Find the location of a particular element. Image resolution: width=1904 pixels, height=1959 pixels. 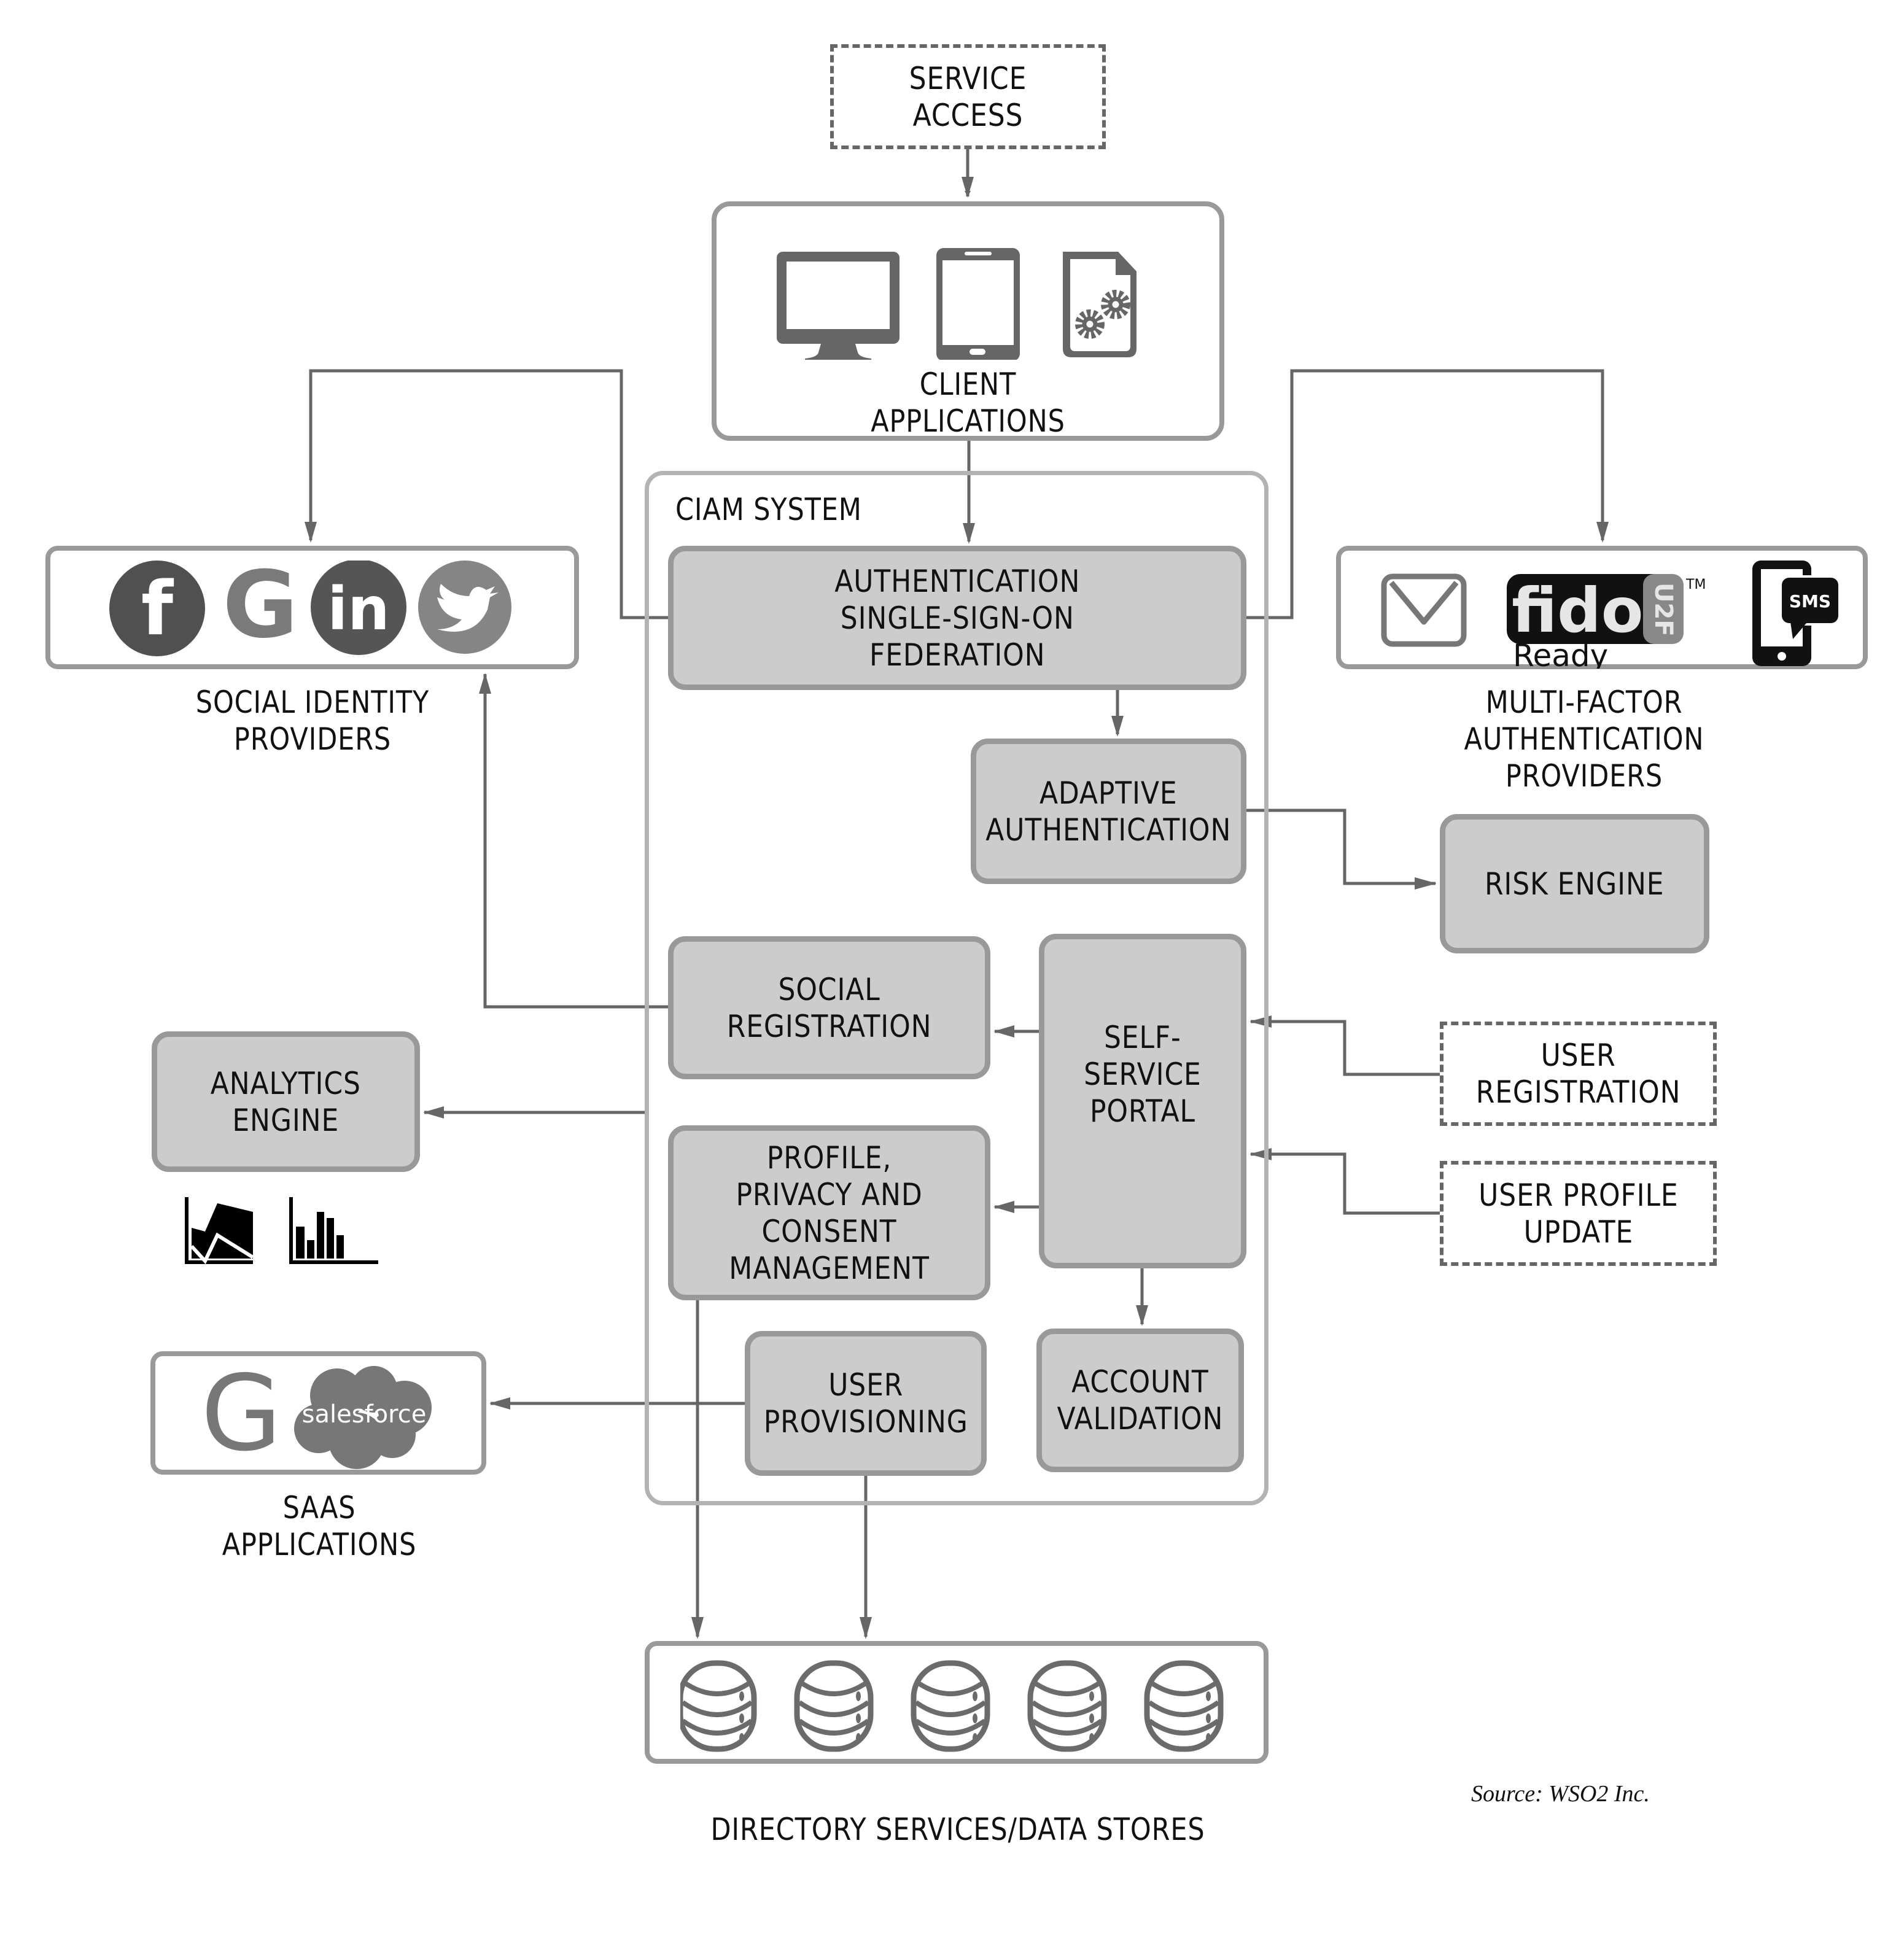

authentication-sso-federation-box: AUTHENTICATION SINGLE-SIGN-ON FEDERATION is located at coordinates (957, 618).